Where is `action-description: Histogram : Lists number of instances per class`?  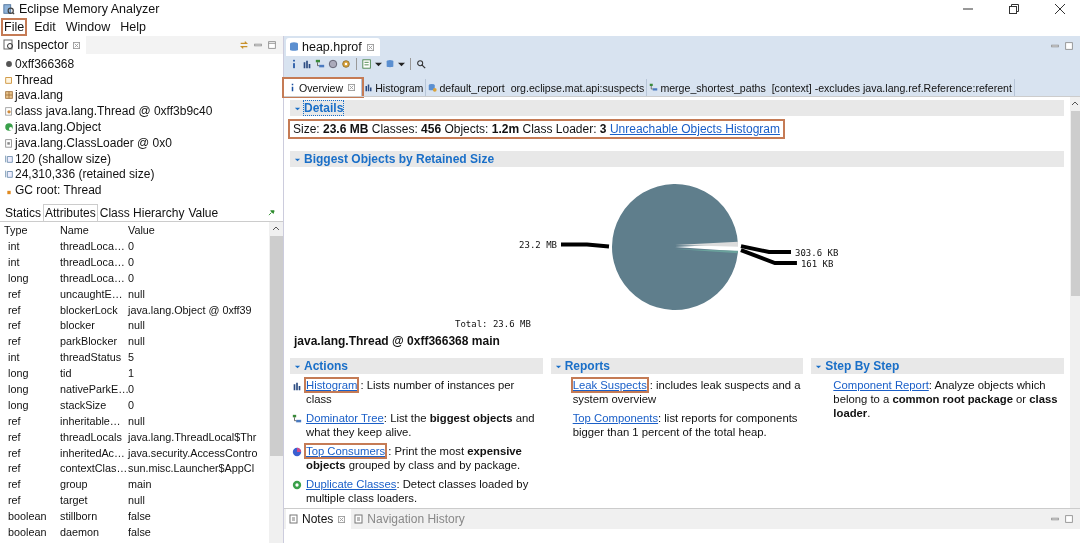
action-description: Histogram : Lists number of instances per class is located at coordinates (411, 392).